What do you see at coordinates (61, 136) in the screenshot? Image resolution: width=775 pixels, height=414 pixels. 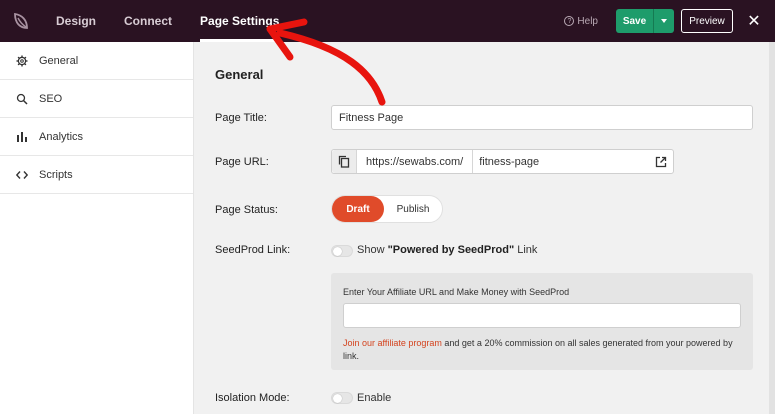 I see `sidebar-item-label: Analytics` at bounding box center [61, 136].